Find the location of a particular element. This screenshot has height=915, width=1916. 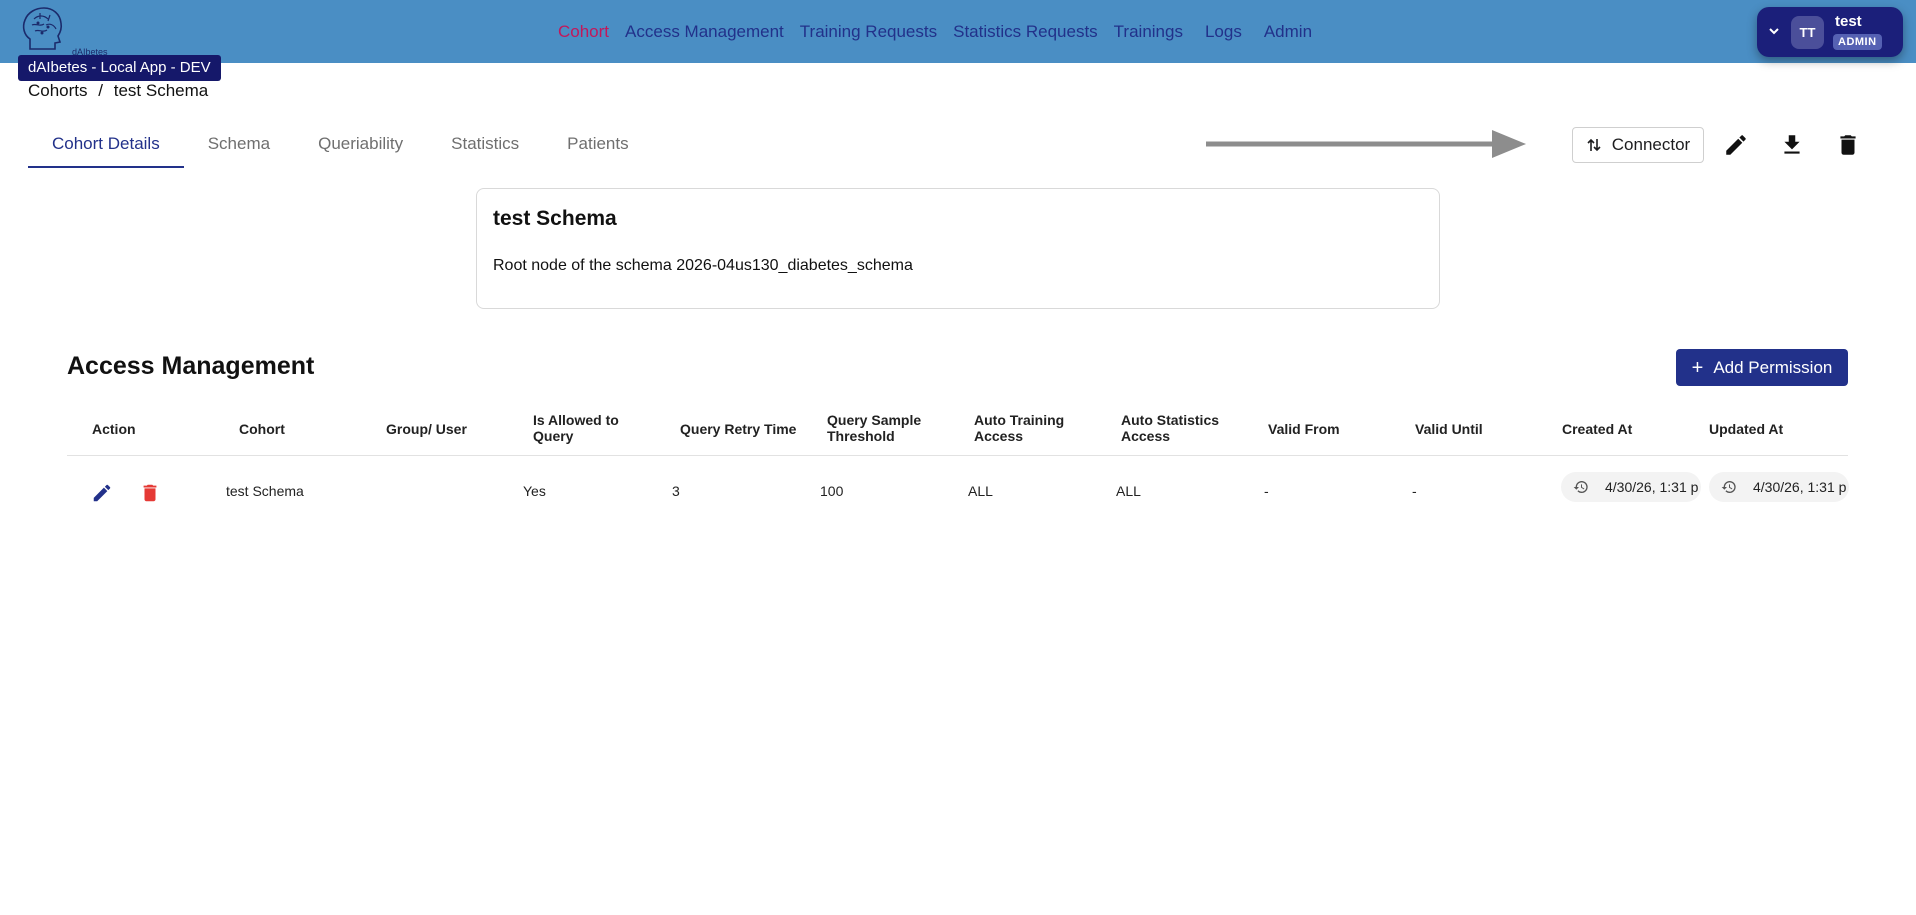

app-logo: dAIbetes is located at coordinates (64, 31).